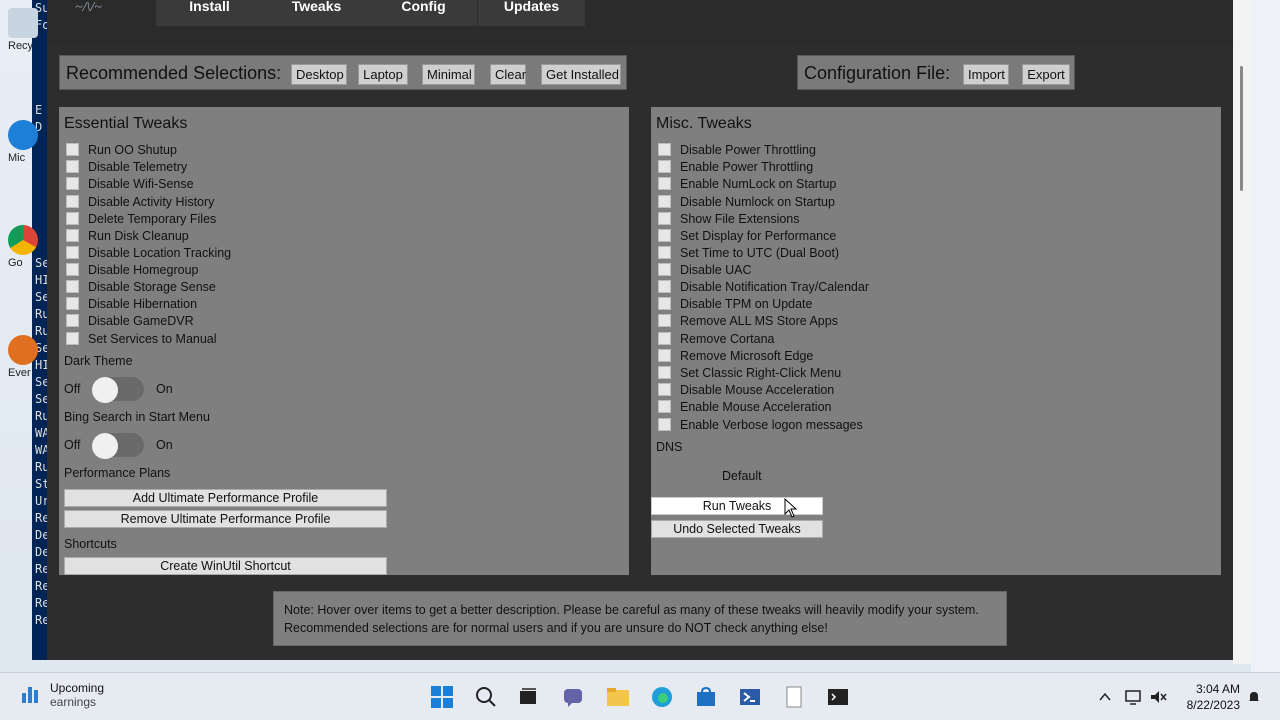 The width and height of the screenshot is (1280, 720). Describe the element at coordinates (750, 697) in the screenshot. I see `powershell-icon` at that location.